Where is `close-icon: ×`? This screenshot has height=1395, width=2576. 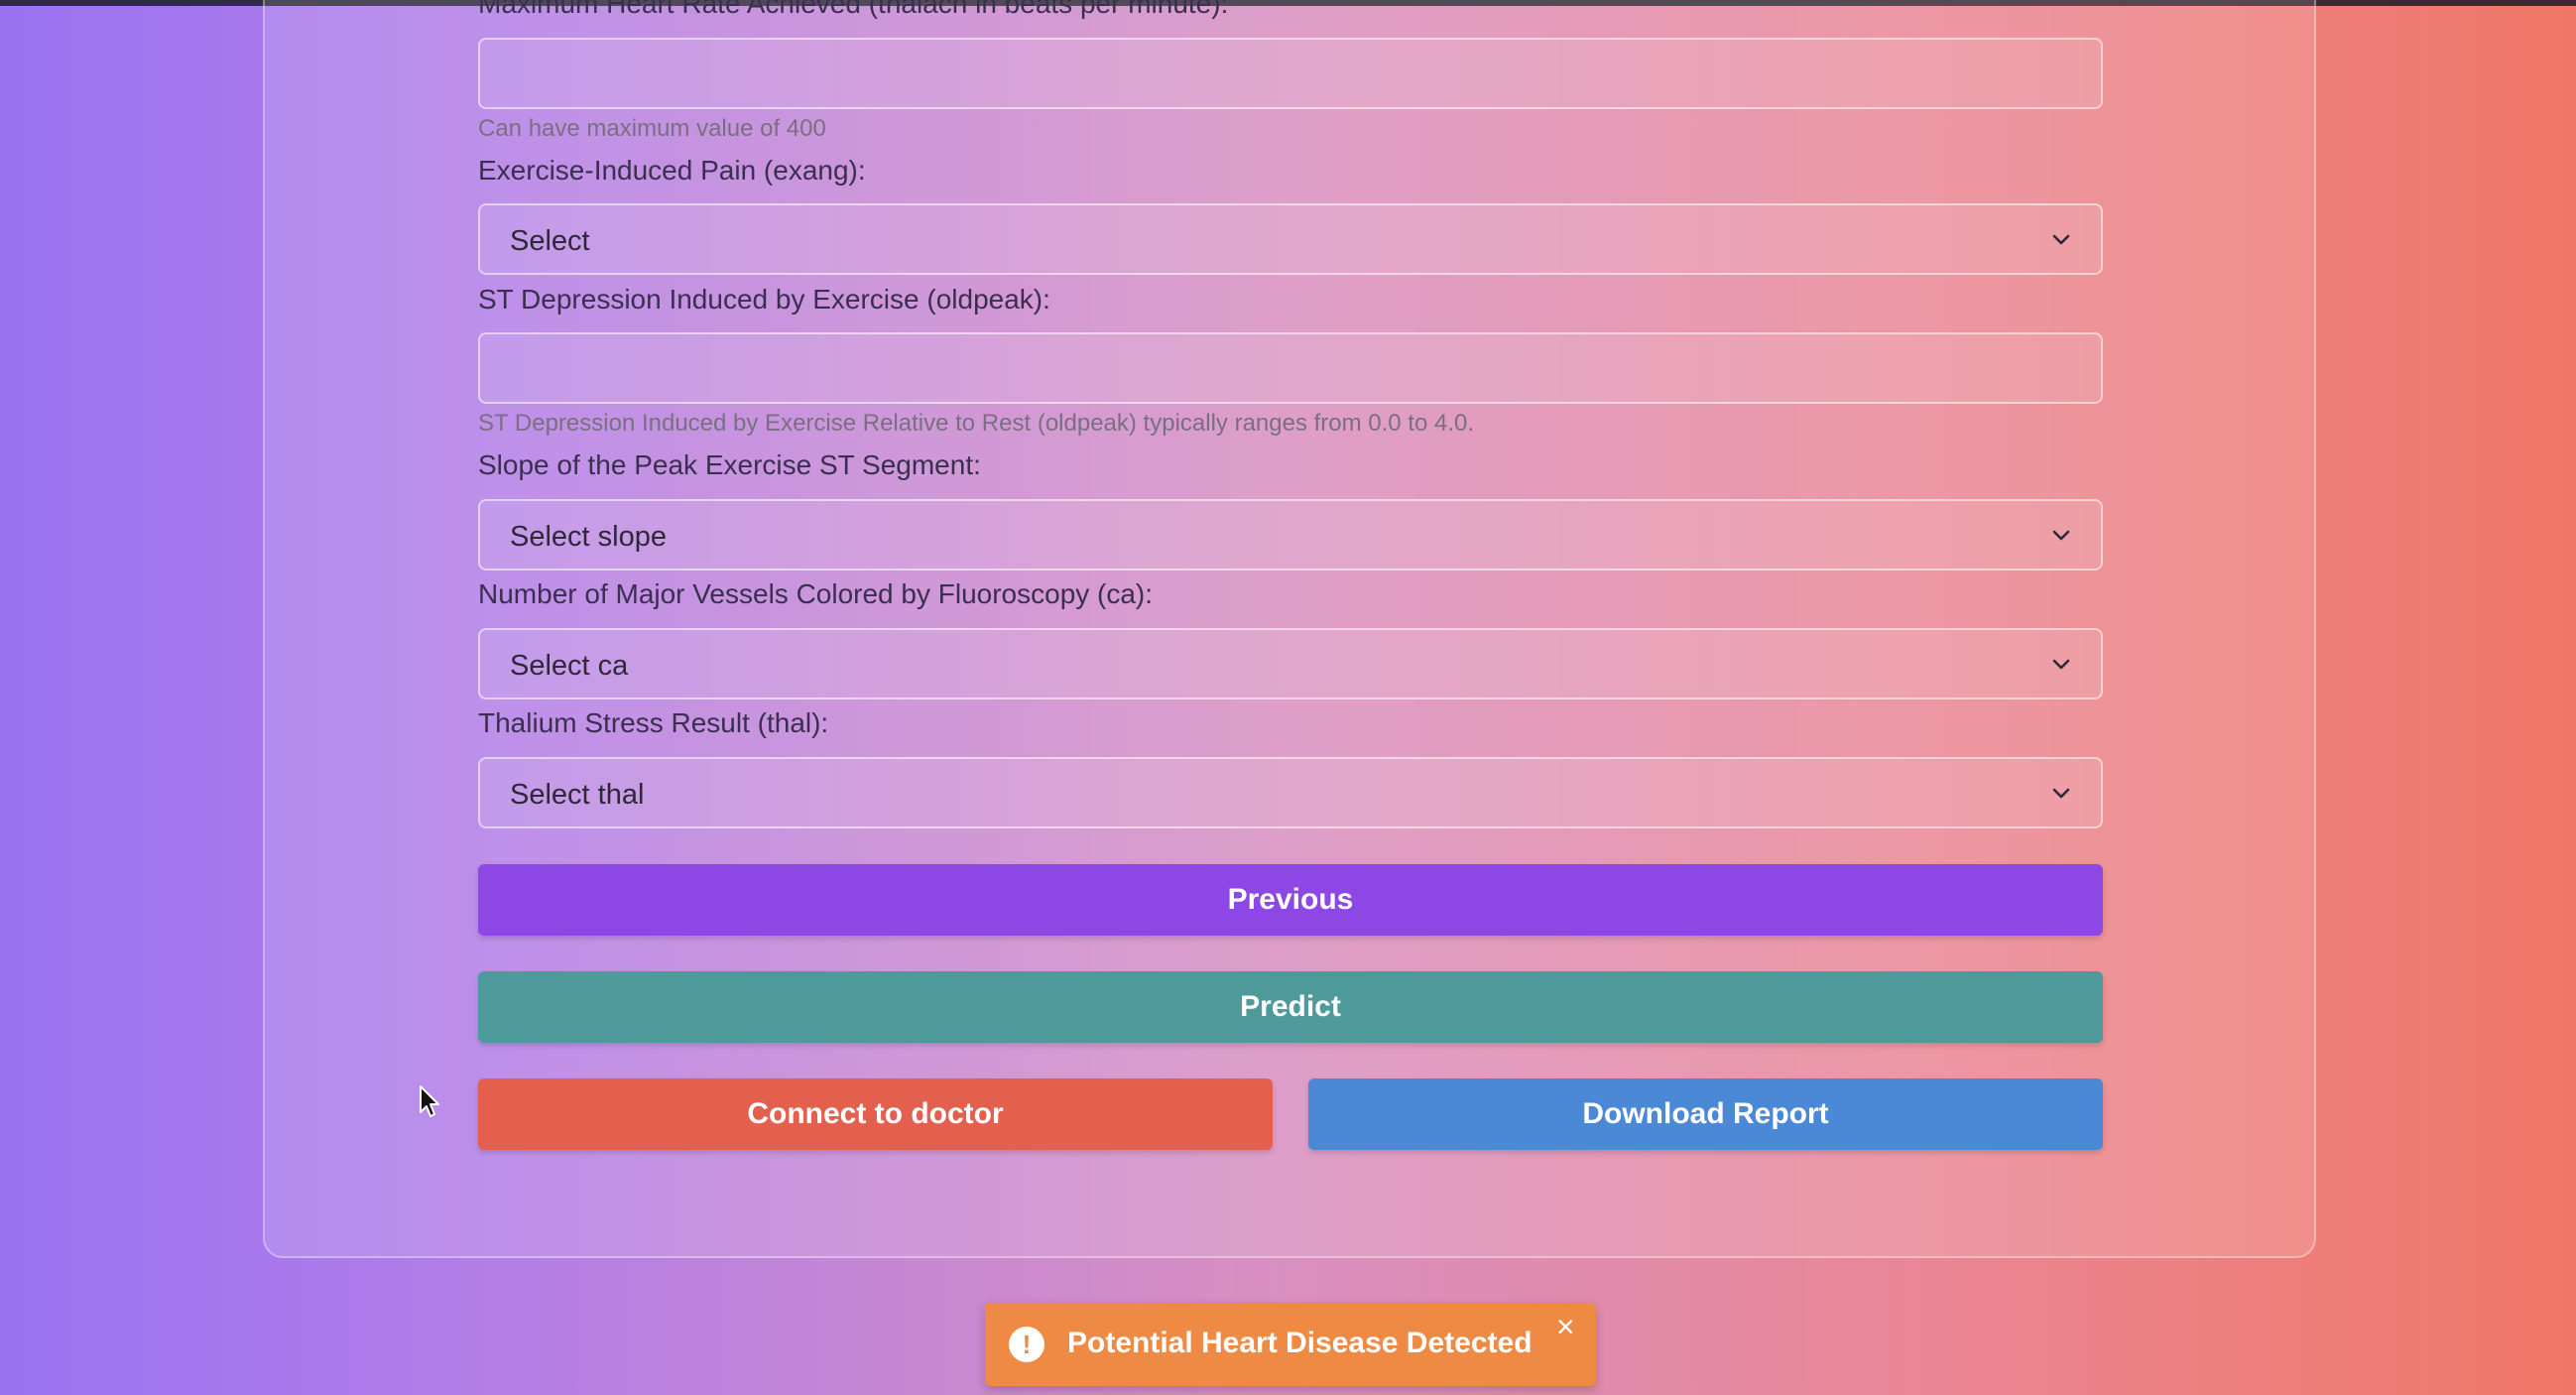
close-icon: × is located at coordinates (1565, 1326).